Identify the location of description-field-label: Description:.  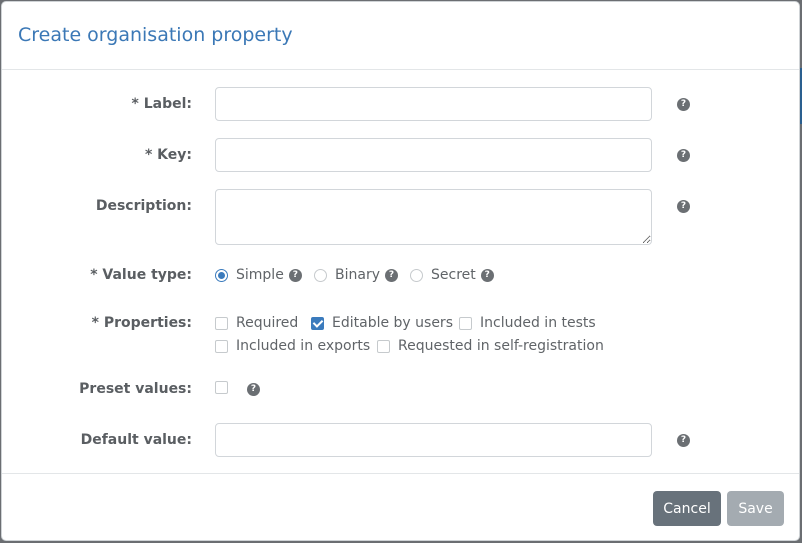
(143, 206).